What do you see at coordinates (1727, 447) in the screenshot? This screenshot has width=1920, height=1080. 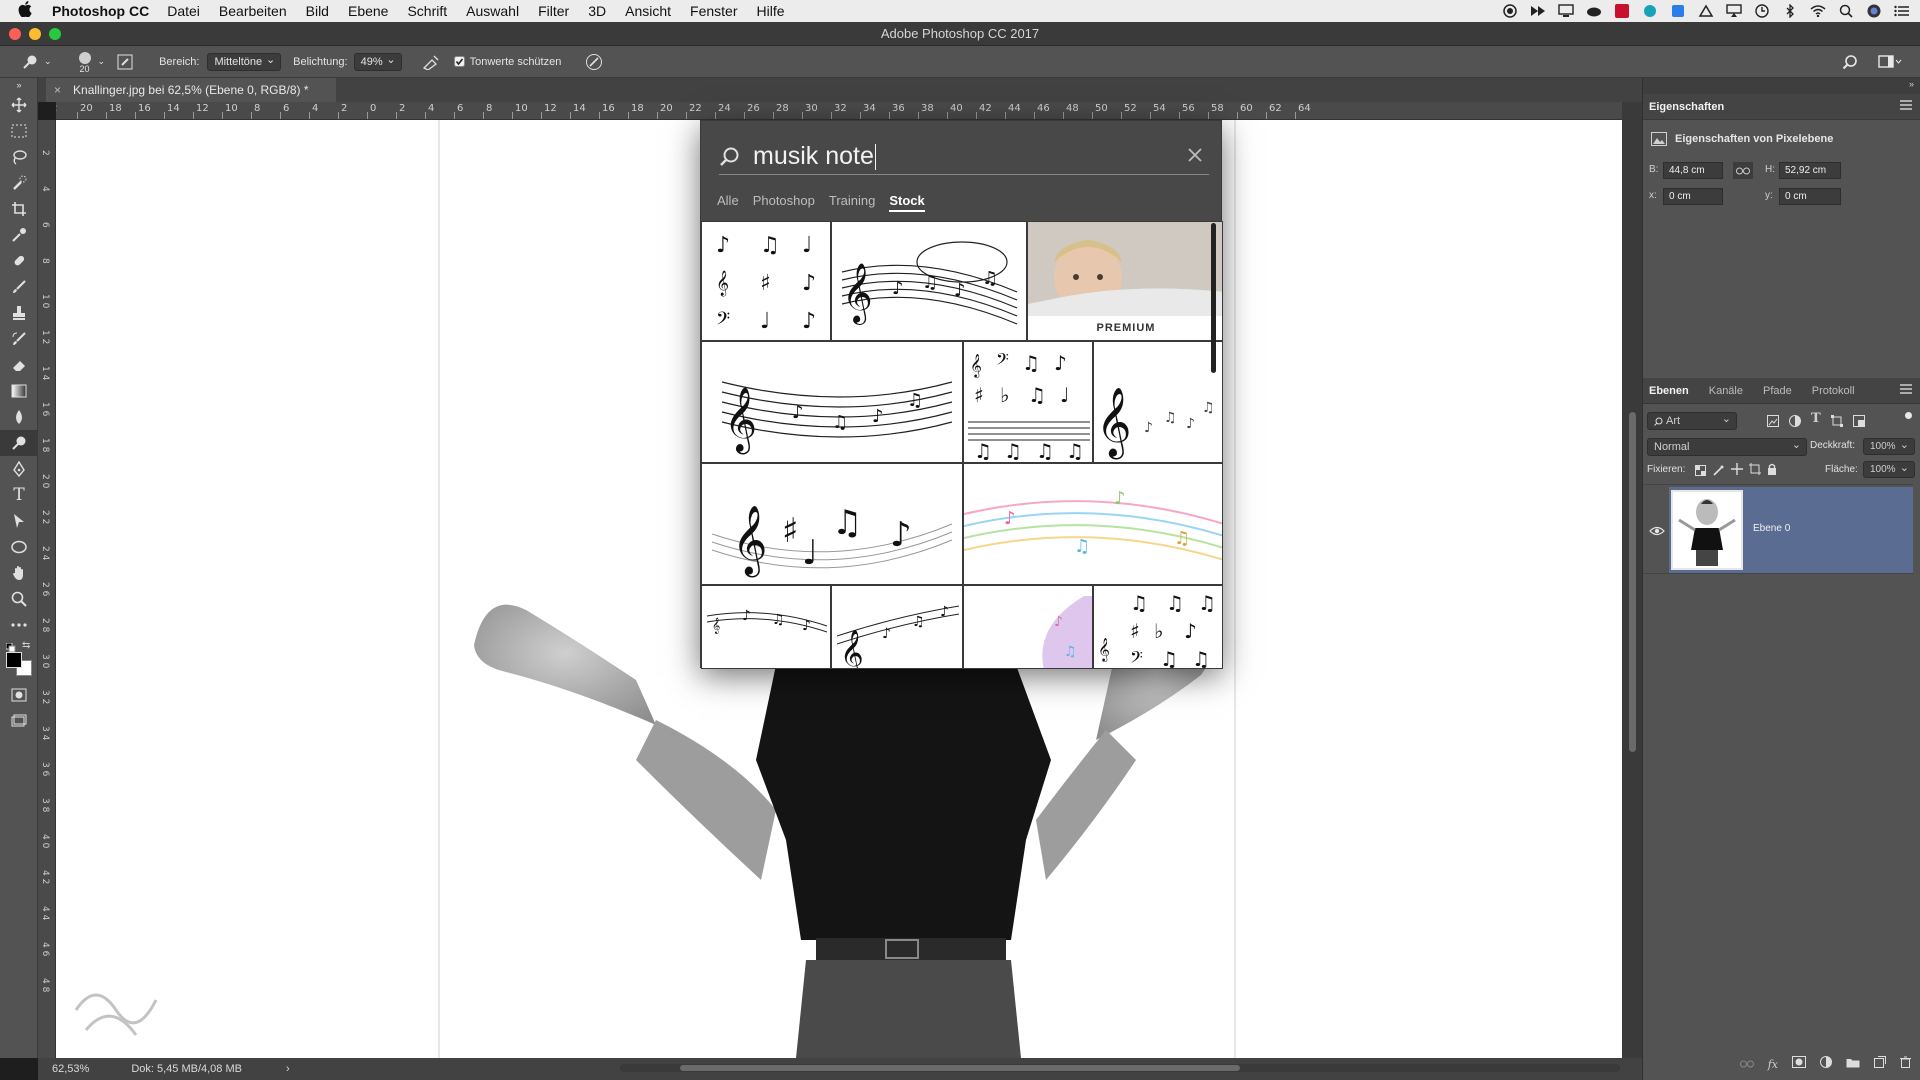 I see `blend-mode-select: Normal` at bounding box center [1727, 447].